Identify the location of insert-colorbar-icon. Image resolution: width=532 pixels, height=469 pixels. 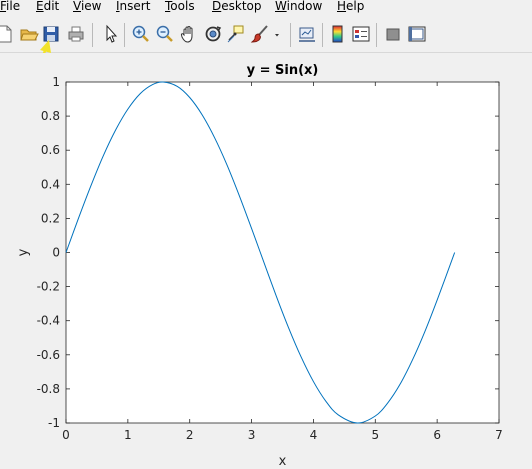
(338, 34).